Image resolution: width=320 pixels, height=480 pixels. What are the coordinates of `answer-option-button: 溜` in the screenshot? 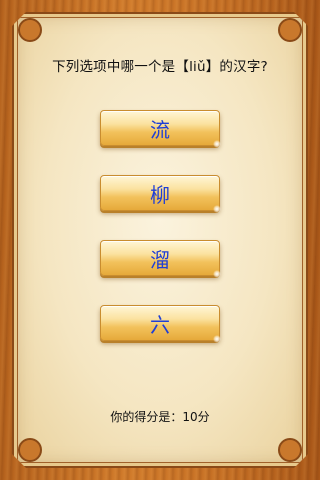 It's located at (160, 259).